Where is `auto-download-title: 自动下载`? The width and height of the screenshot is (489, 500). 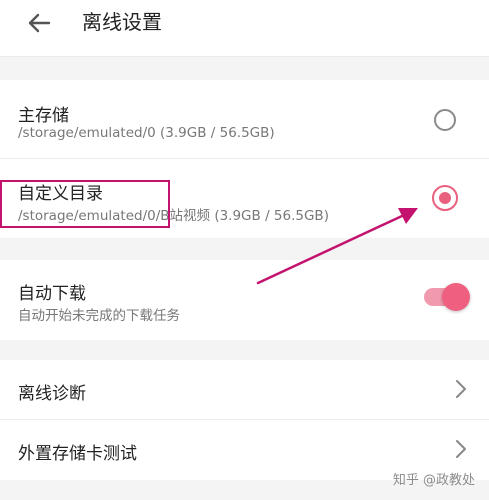 auto-download-title: 自动下载 is located at coordinates (52, 294).